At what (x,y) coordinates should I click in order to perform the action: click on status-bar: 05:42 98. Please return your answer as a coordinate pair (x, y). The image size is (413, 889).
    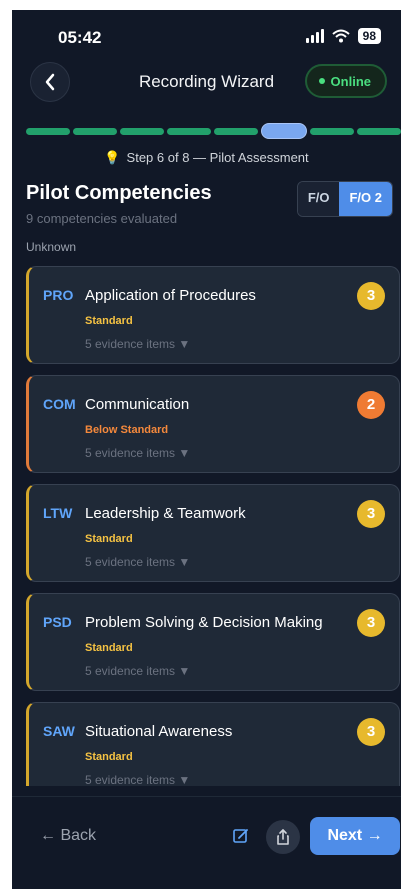
    Looking at the image, I should click on (206, 36).